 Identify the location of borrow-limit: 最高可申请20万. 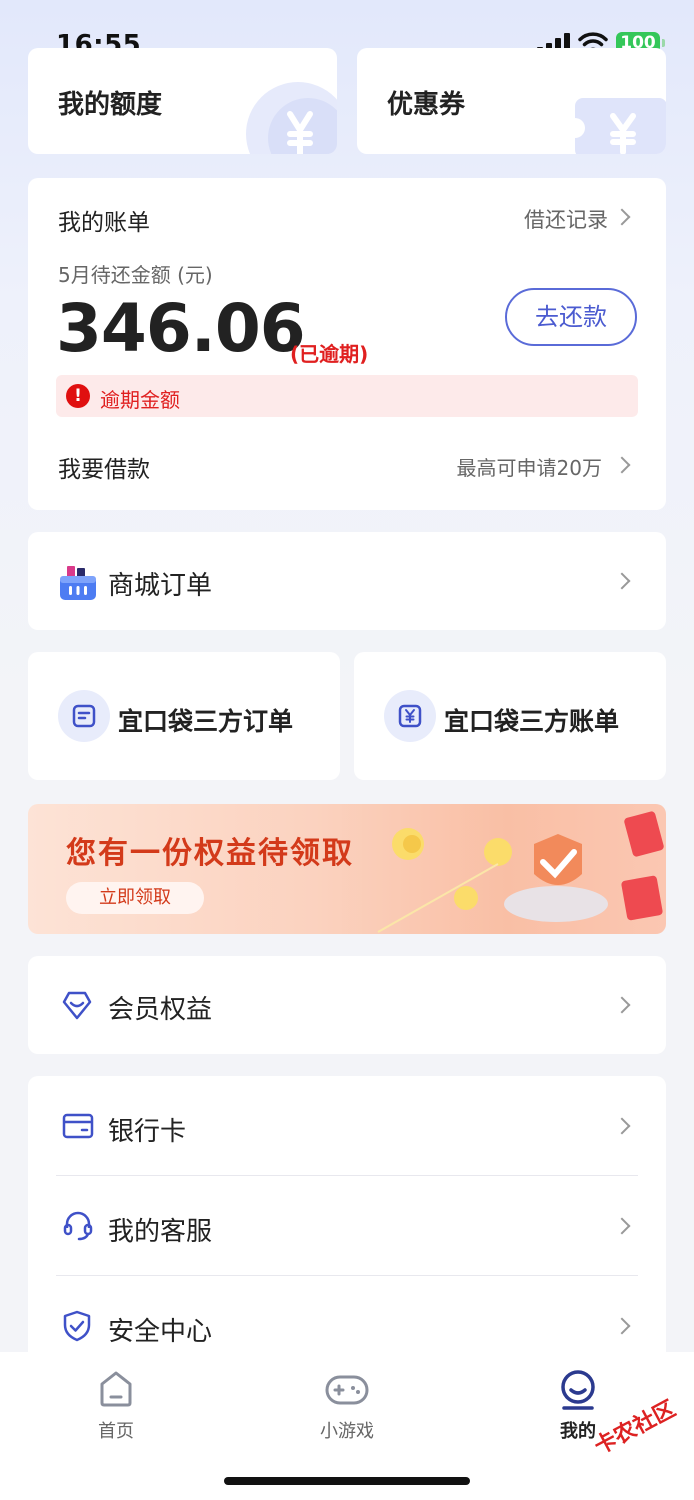
(529, 466).